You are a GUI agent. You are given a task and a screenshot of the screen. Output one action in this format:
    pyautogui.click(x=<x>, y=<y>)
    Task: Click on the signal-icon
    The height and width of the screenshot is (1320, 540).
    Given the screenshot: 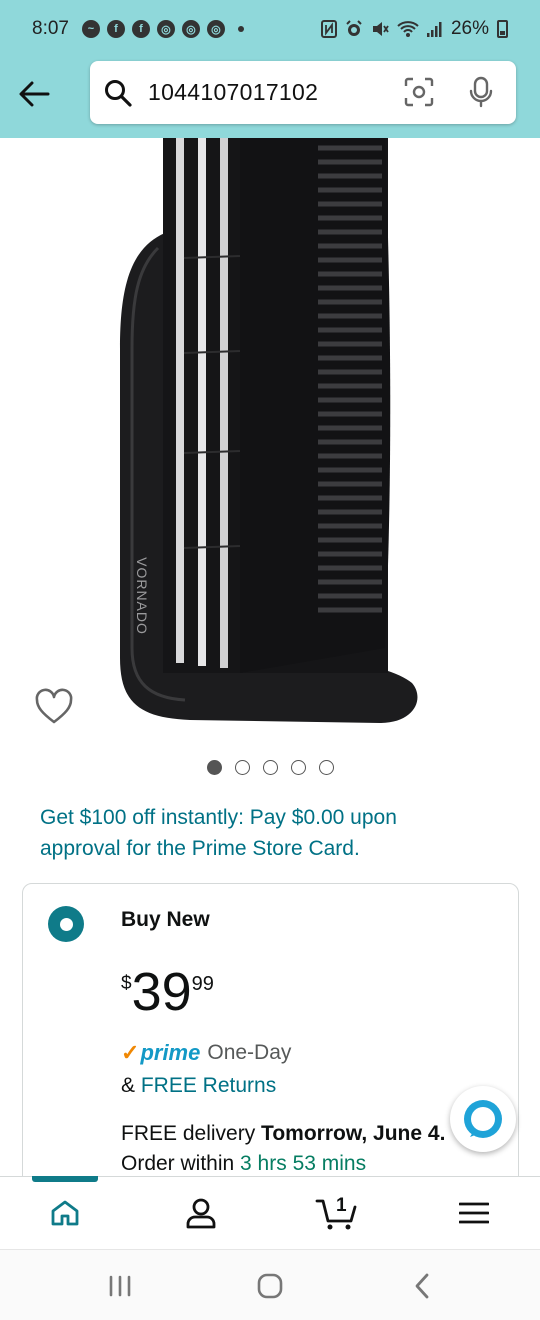 What is the action you would take?
    pyautogui.click(x=434, y=29)
    